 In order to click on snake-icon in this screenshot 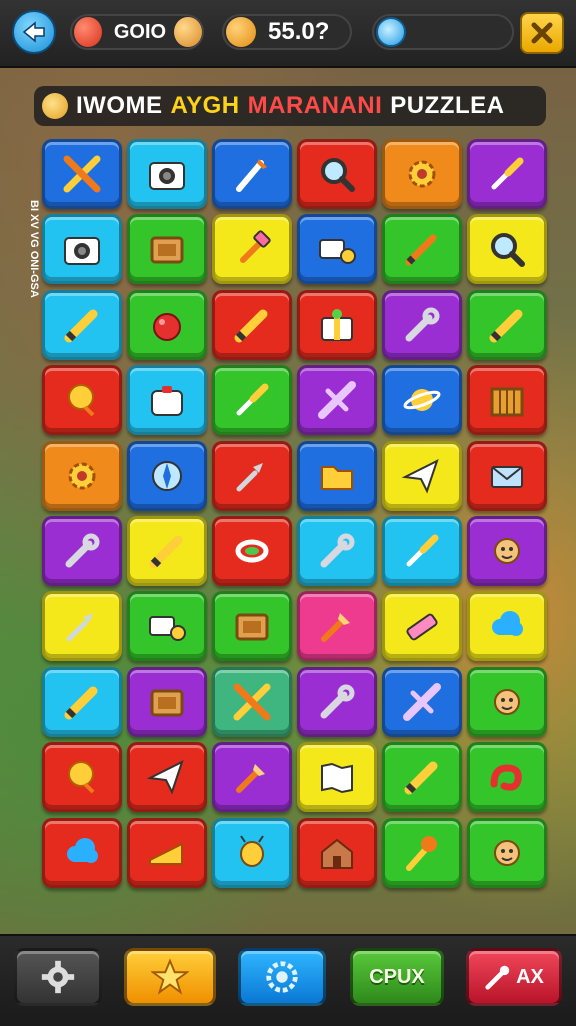, I will do `click(506, 777)`.